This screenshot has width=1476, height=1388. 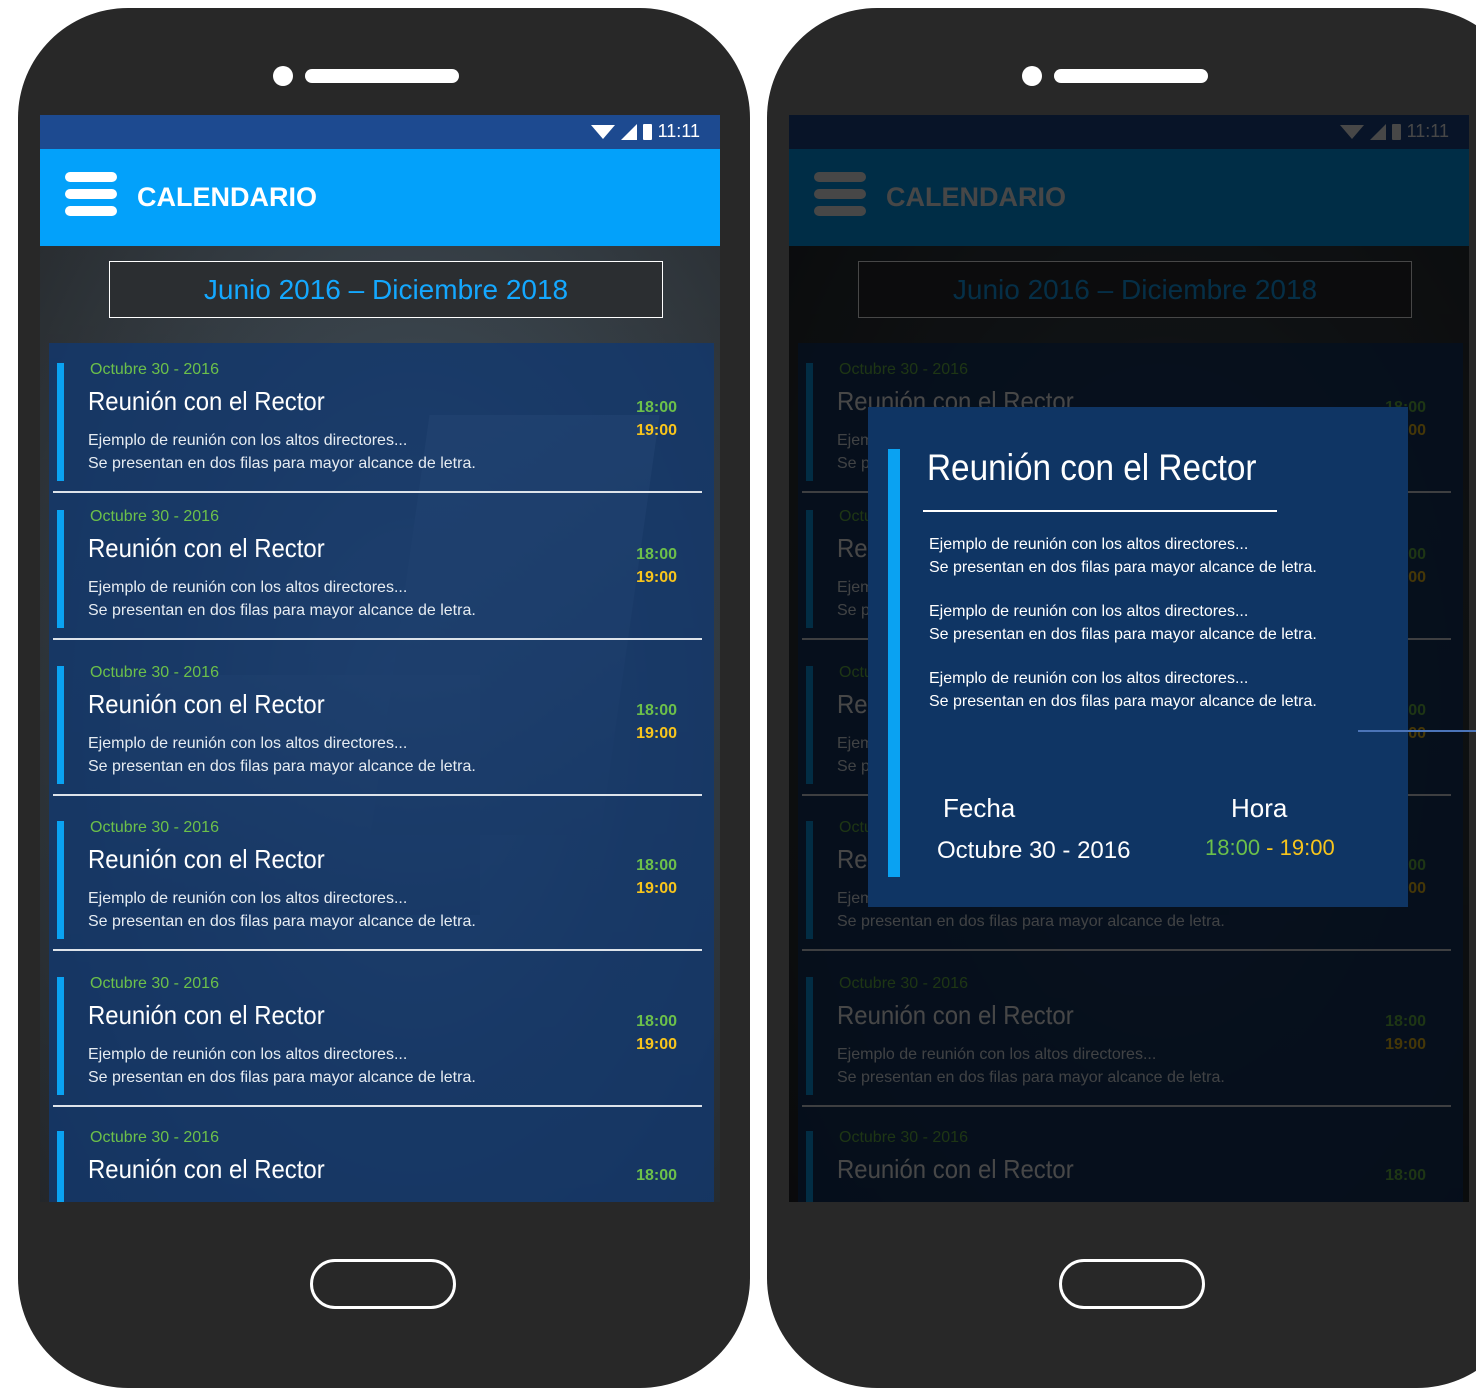 What do you see at coordinates (1259, 808) in the screenshot?
I see `time-label: Hora` at bounding box center [1259, 808].